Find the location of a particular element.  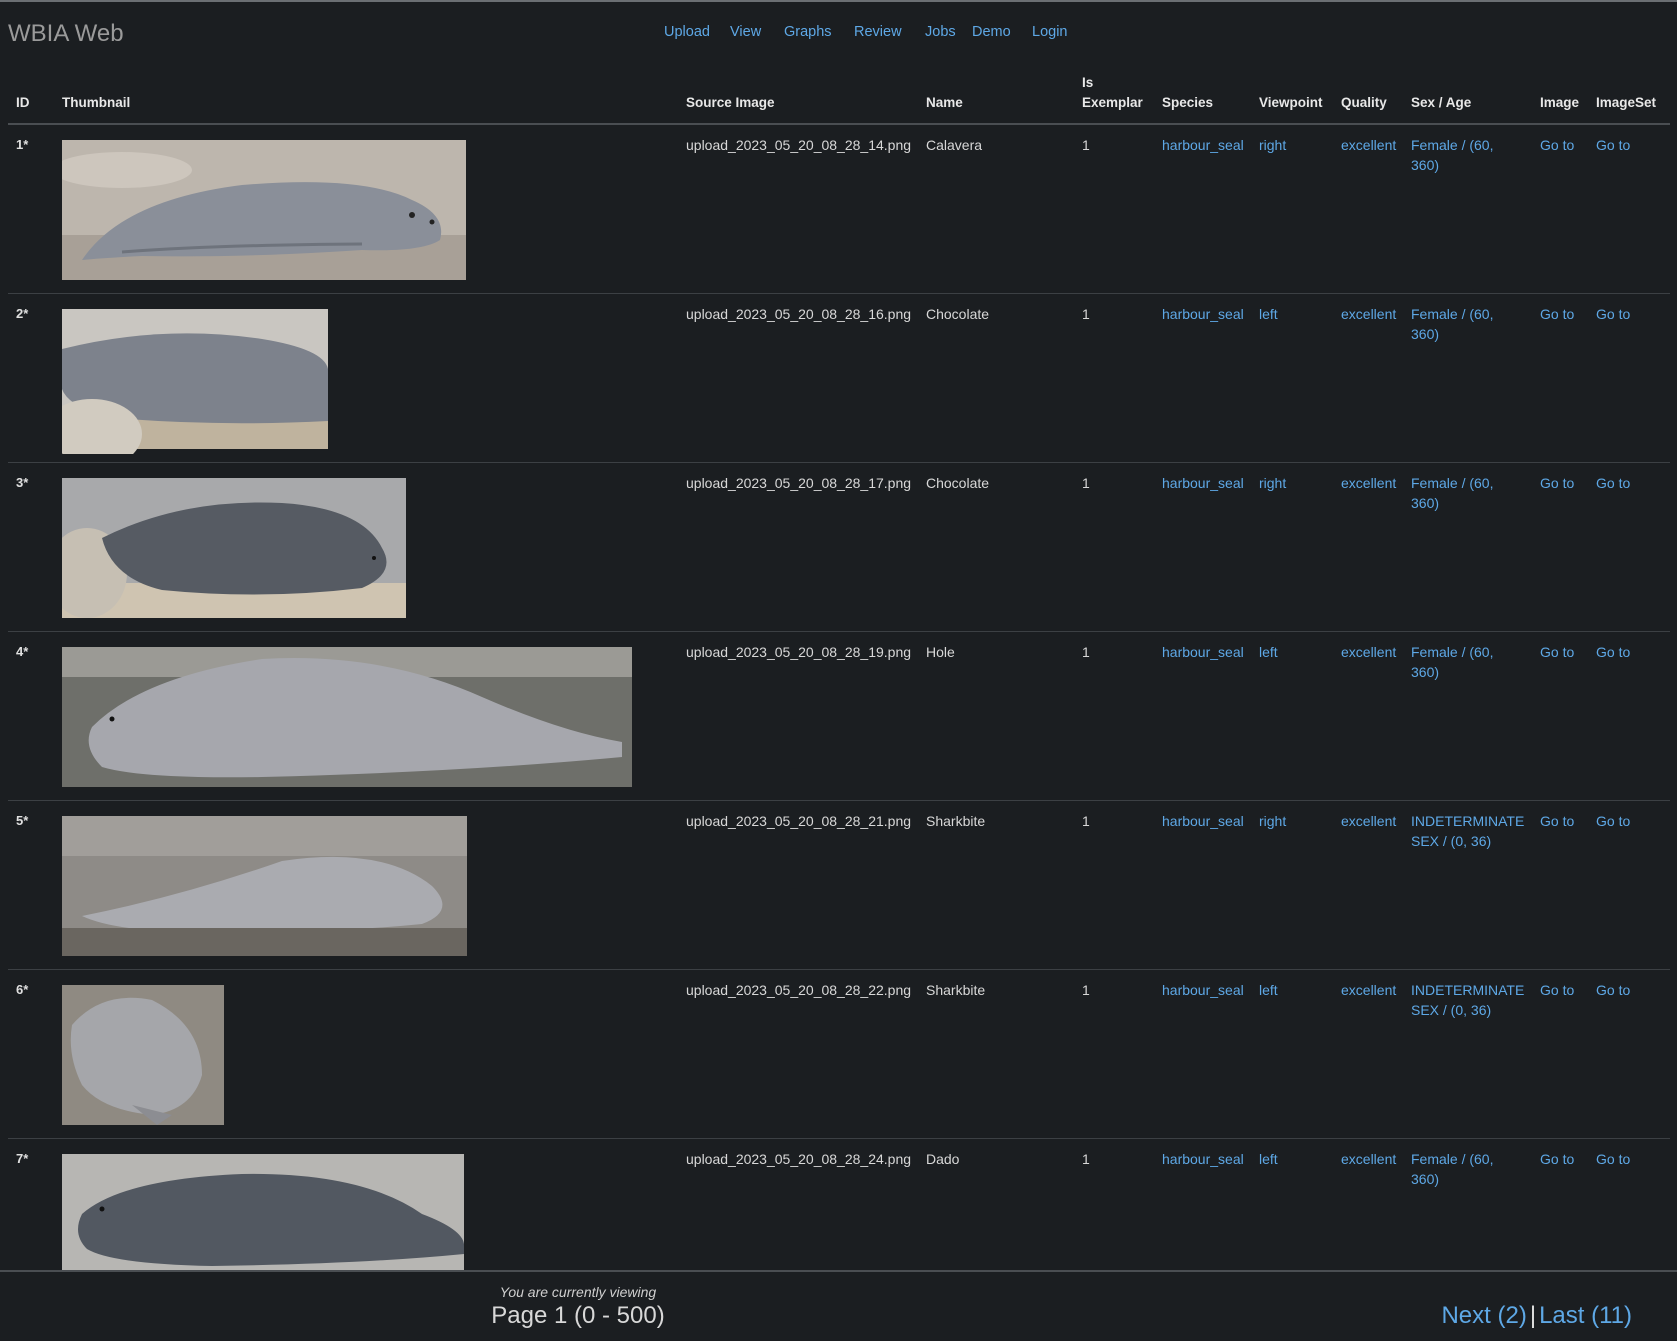

col-name: Name is located at coordinates (996, 94).